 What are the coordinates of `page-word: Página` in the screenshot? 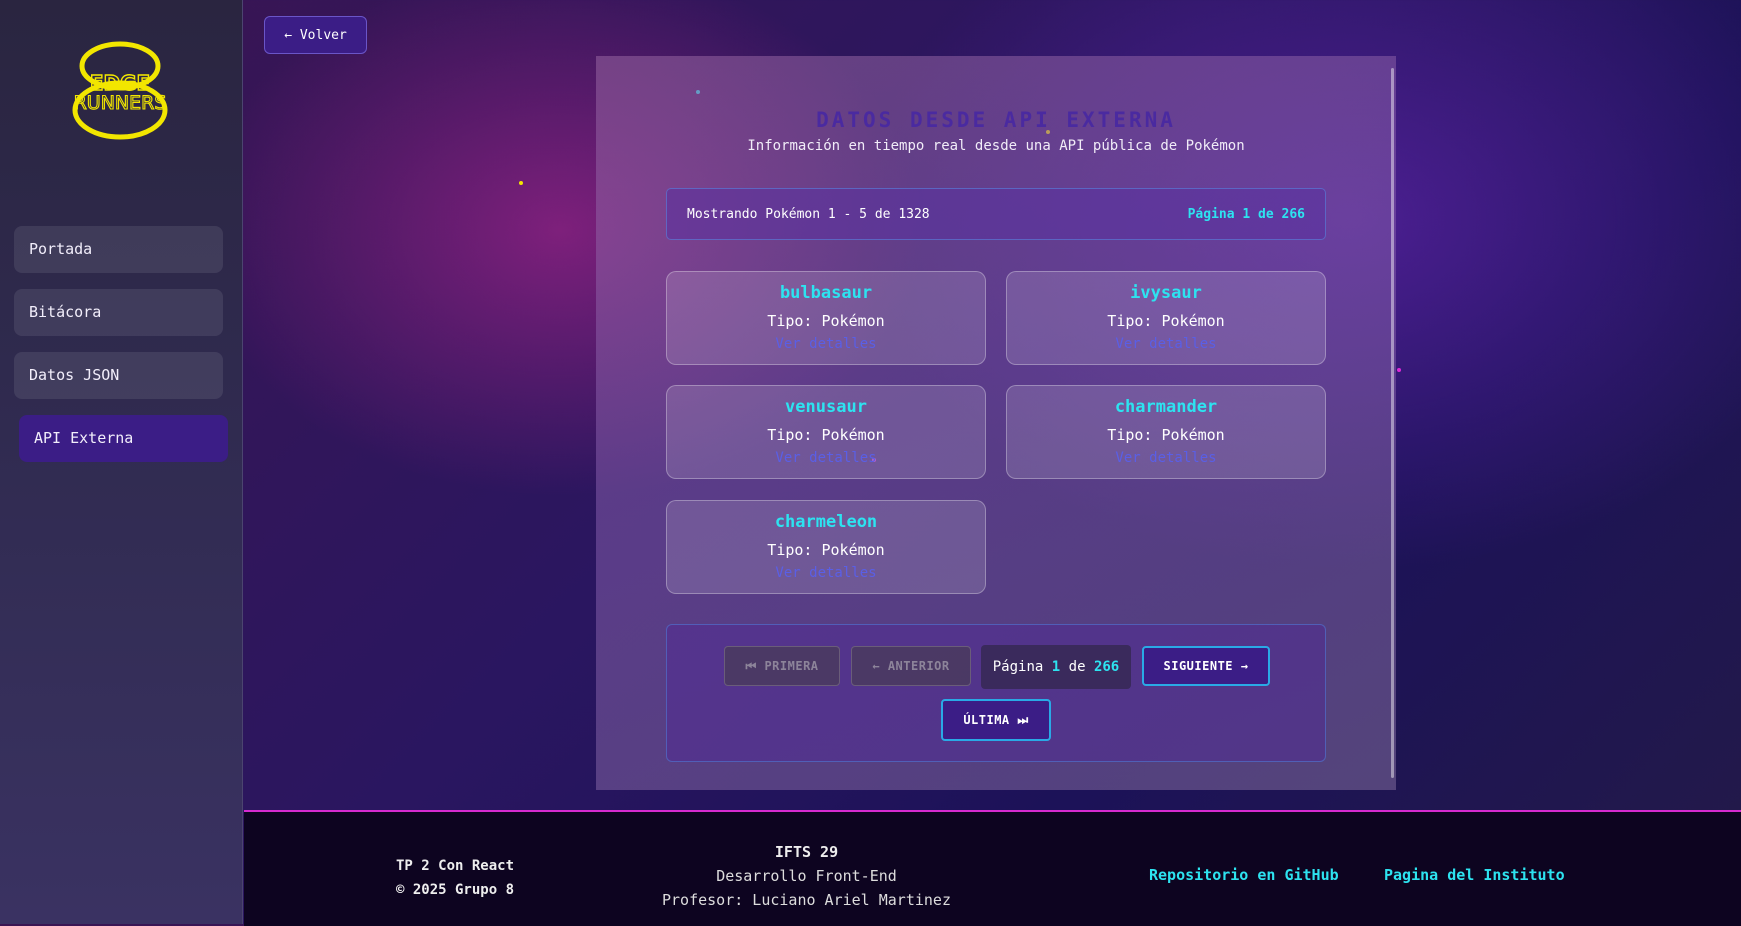 It's located at (1018, 667).